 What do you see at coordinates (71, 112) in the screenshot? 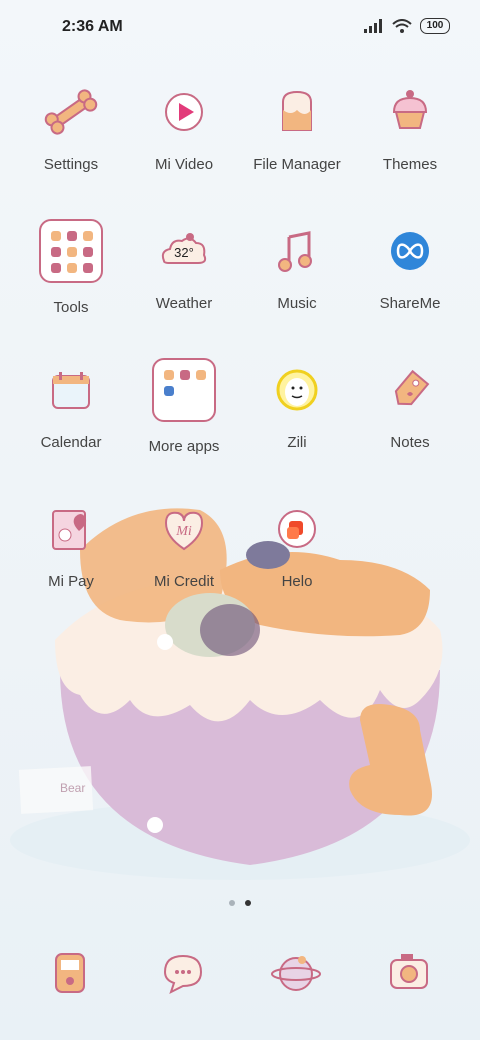
I see `bone-icon` at bounding box center [71, 112].